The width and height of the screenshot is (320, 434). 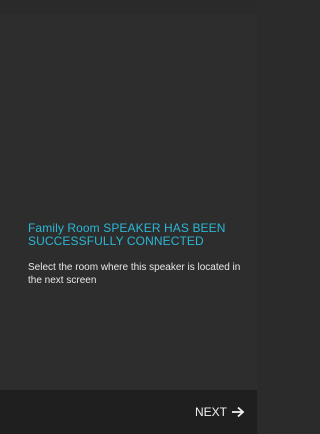 I want to click on next-button: NEXT, so click(x=220, y=412).